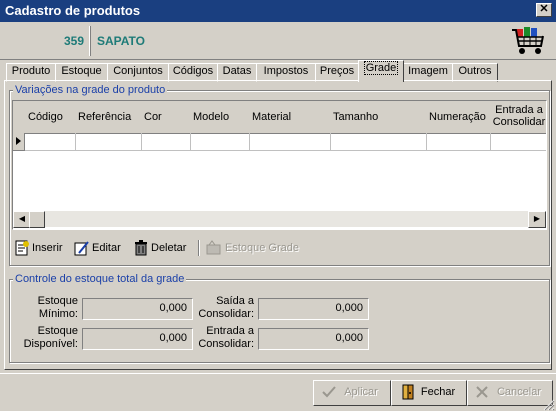 The width and height of the screenshot is (556, 411). Describe the element at coordinates (313, 339) in the screenshot. I see `entry-to-consolidate-field: 0,000` at that location.